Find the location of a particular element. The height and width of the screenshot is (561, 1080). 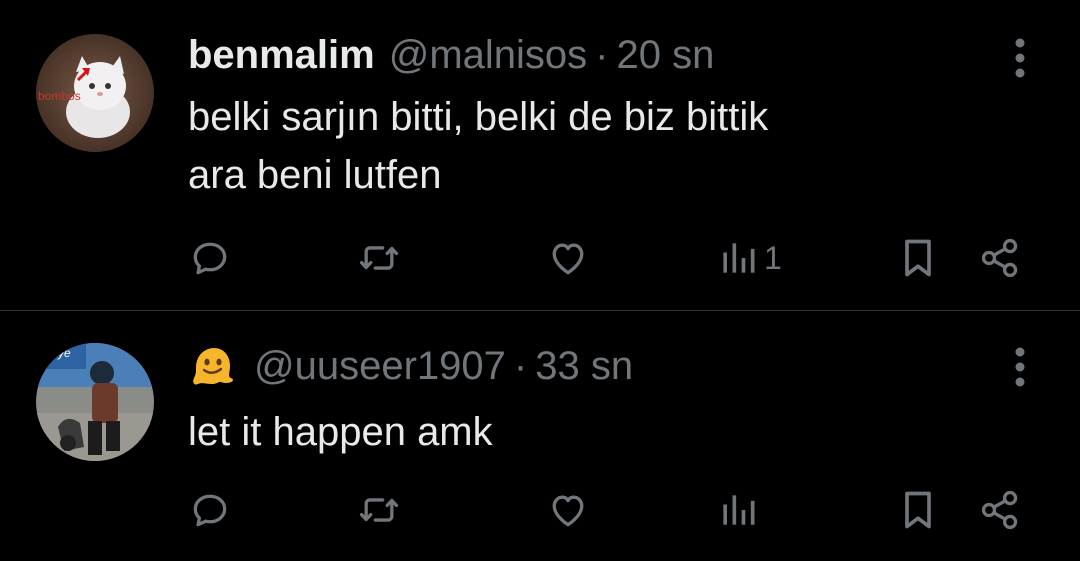

tweet-text-line: belki sarjın bitti, belki de biz bittik is located at coordinates (478, 117).